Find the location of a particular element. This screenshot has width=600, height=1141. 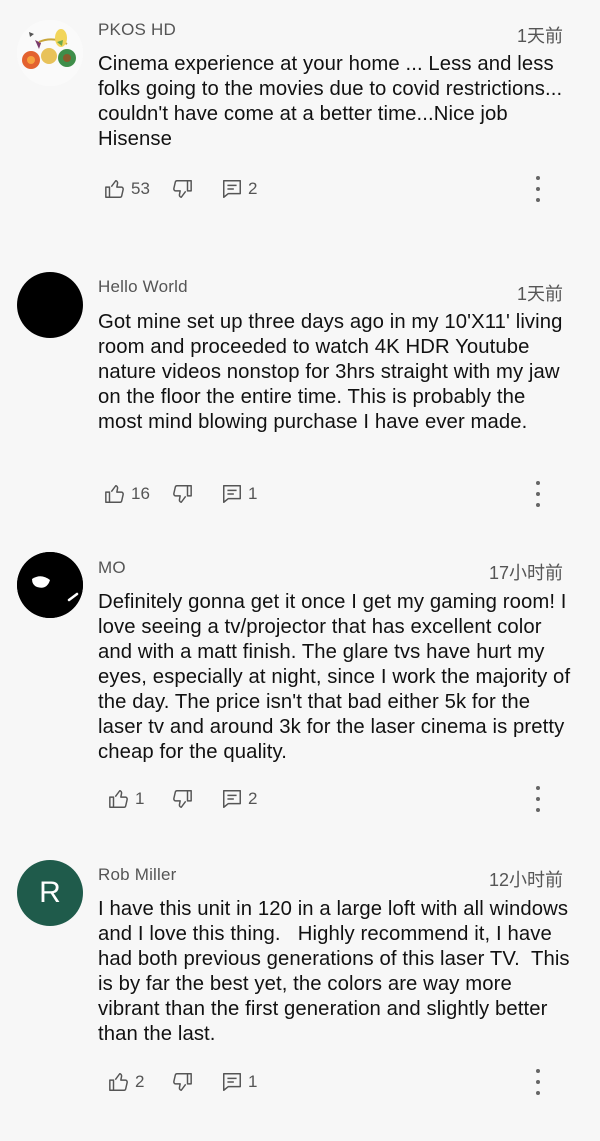

comment-actions: 53 2 is located at coordinates (300, 189).